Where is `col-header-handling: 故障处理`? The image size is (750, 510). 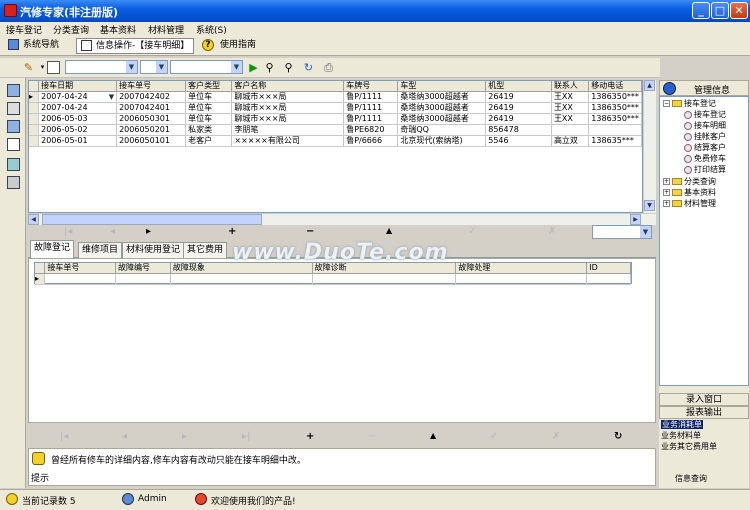
col-header-handling: 故障处理 is located at coordinates (521, 268).